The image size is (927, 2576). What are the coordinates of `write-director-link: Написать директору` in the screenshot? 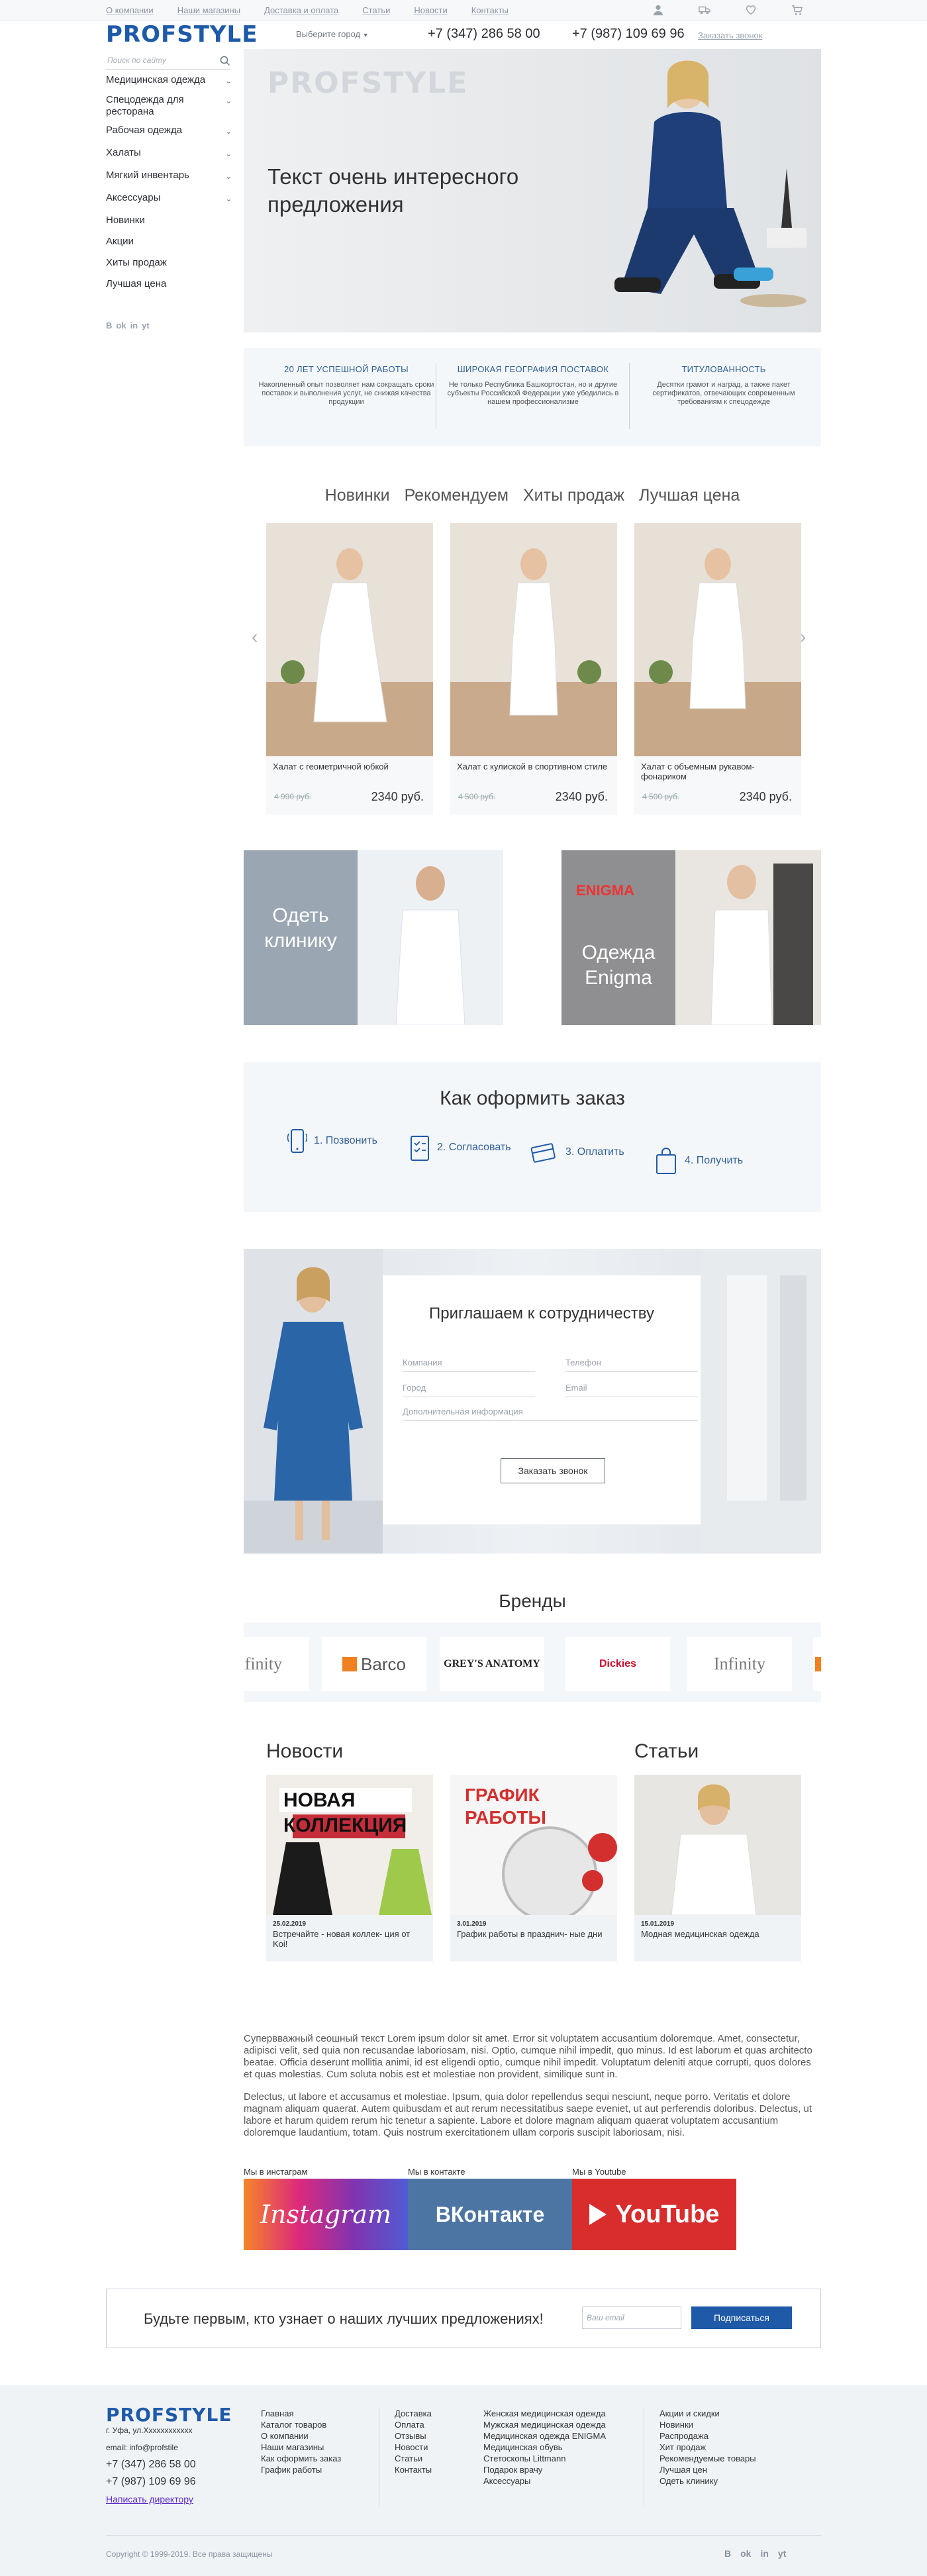 It's located at (151, 2499).